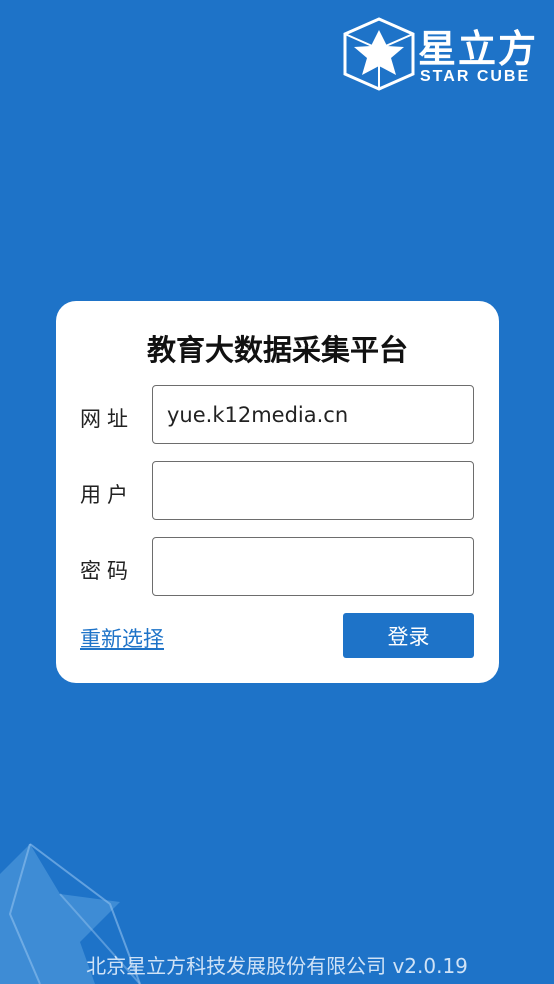 The width and height of the screenshot is (554, 984). I want to click on star-cube-logo-icon, so click(379, 54).